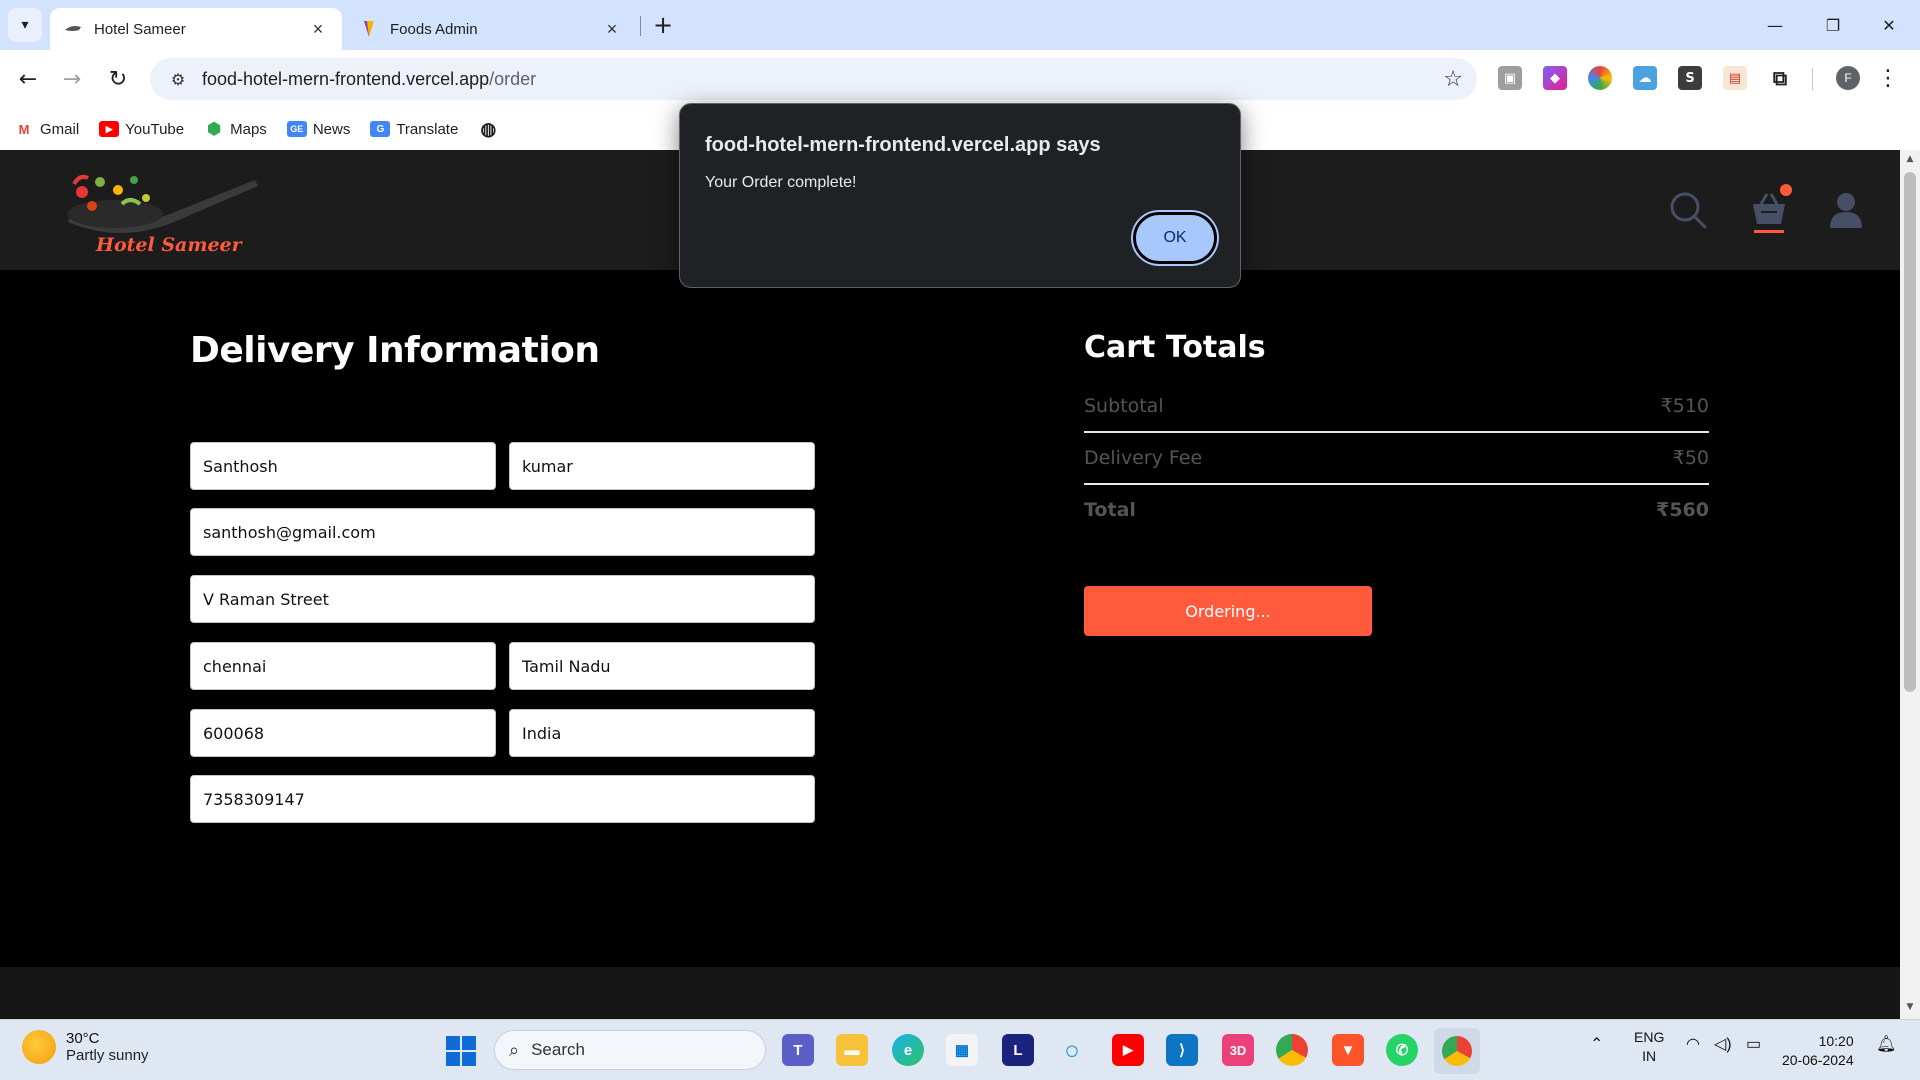 The image size is (1920, 1080). Describe the element at coordinates (140, 29) in the screenshot. I see `tab-title: Hotel Sameer` at that location.